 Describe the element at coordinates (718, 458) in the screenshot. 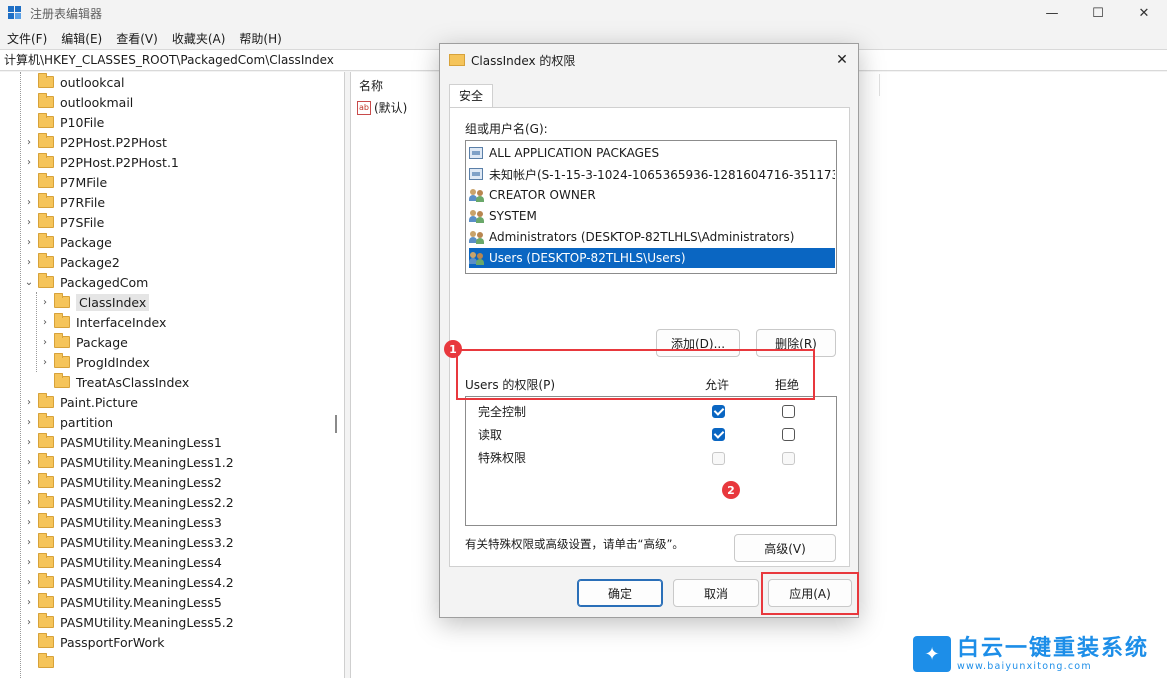

I see `allow-special-checkbox` at that location.